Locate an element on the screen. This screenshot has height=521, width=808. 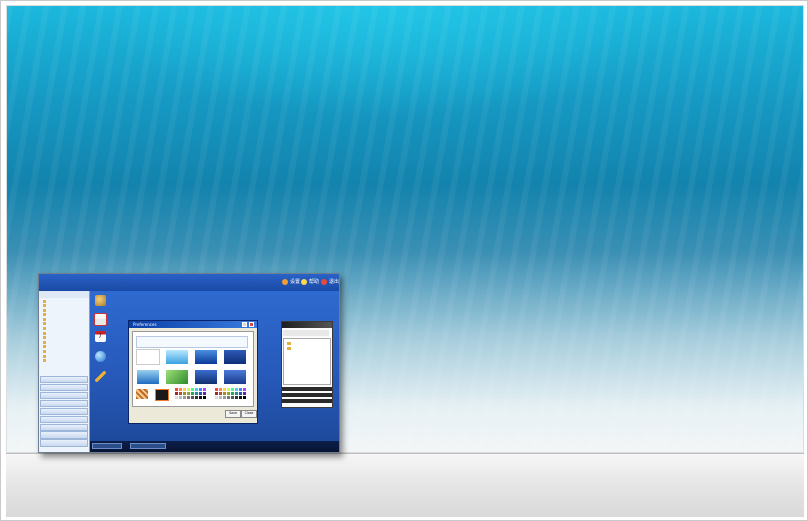
desktop-icon-calendar is located at coordinates (100, 320).